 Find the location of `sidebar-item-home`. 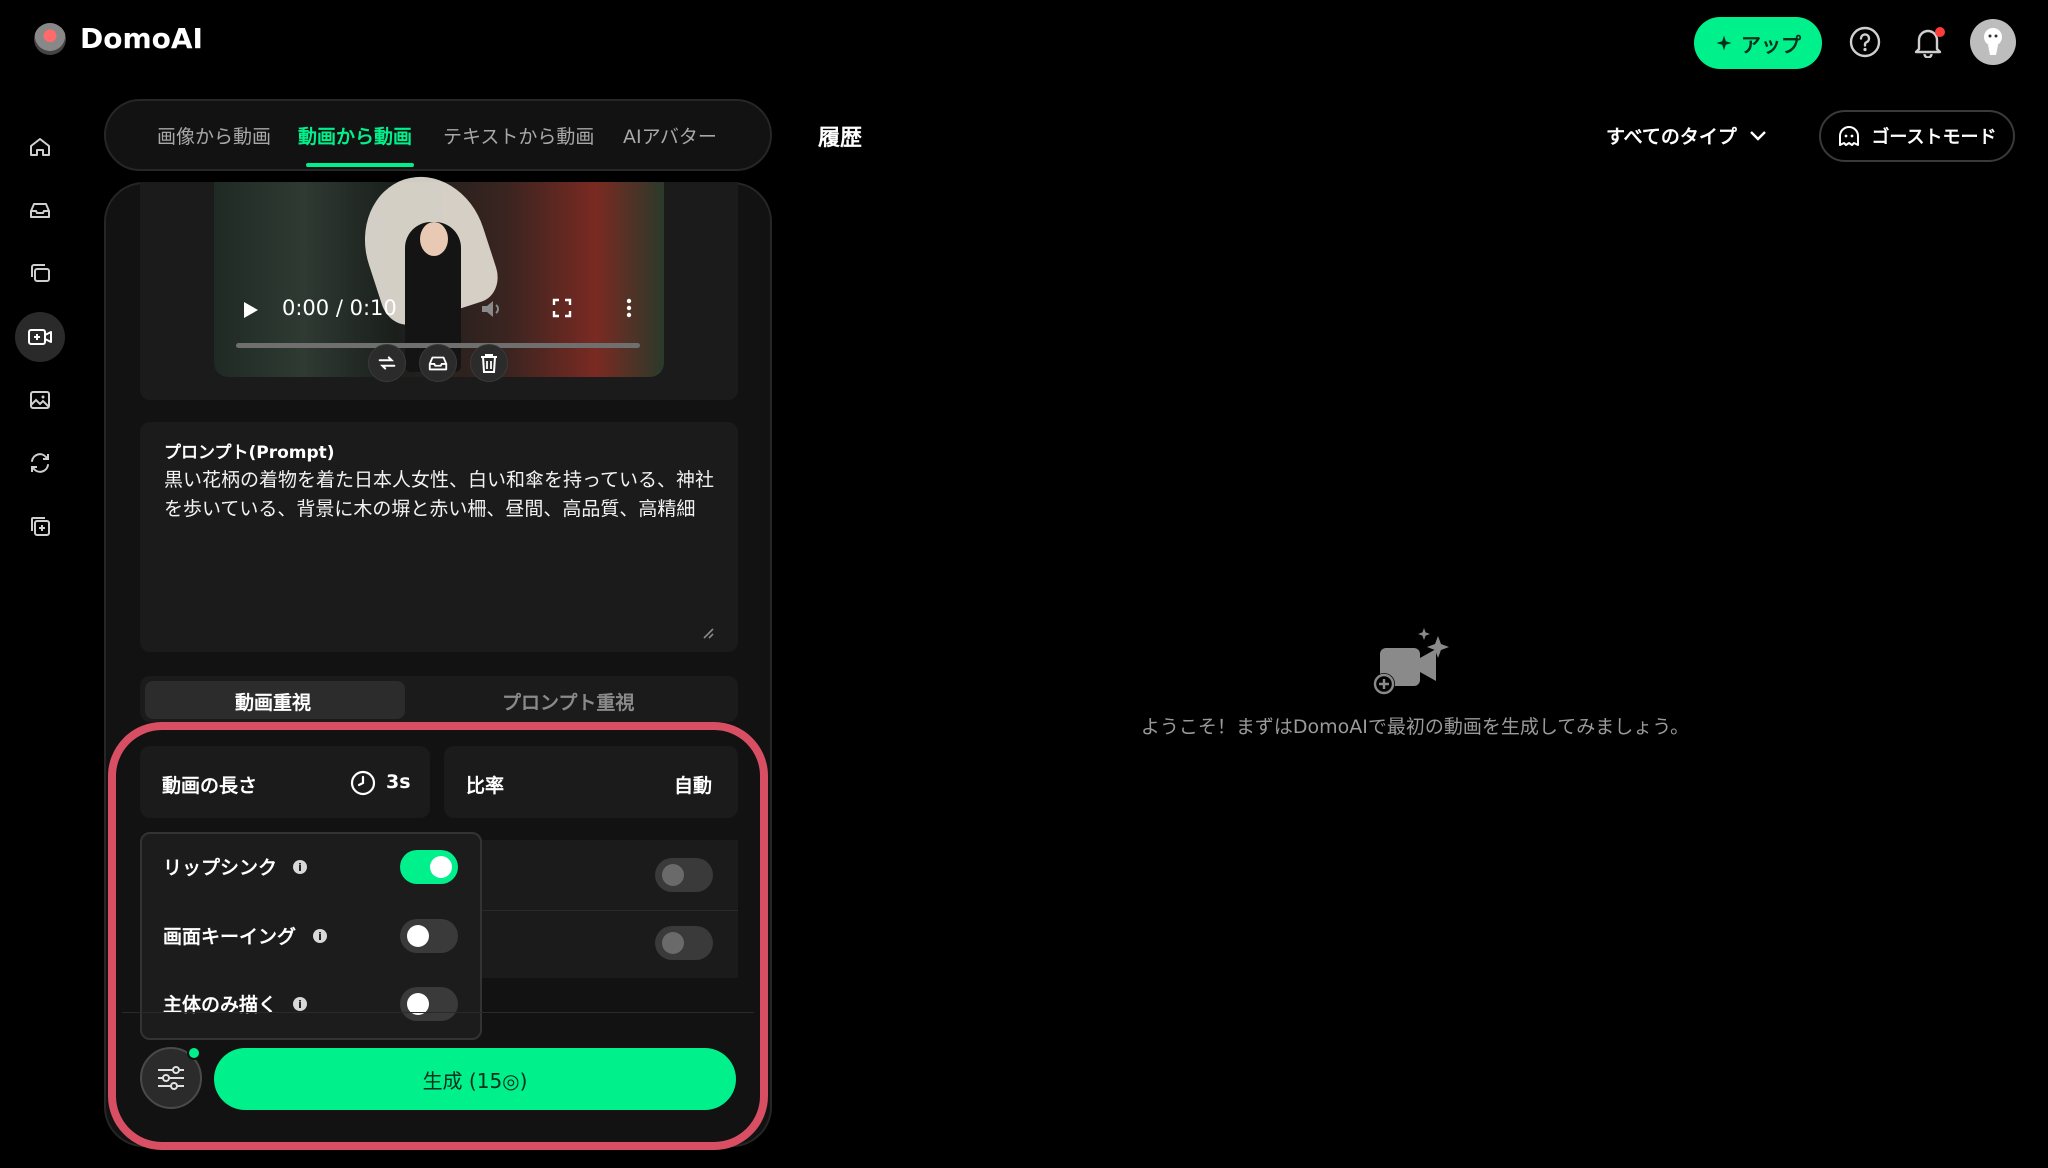

sidebar-item-home is located at coordinates (40, 147).